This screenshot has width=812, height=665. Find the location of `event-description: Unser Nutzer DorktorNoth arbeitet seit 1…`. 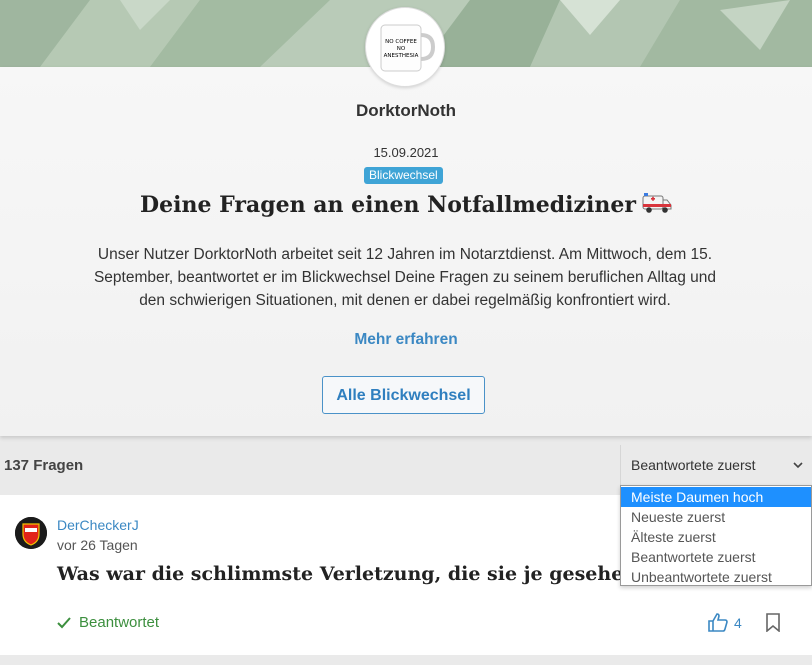

event-description: Unser Nutzer DorktorNoth arbeitet seit 1… is located at coordinates (405, 277).